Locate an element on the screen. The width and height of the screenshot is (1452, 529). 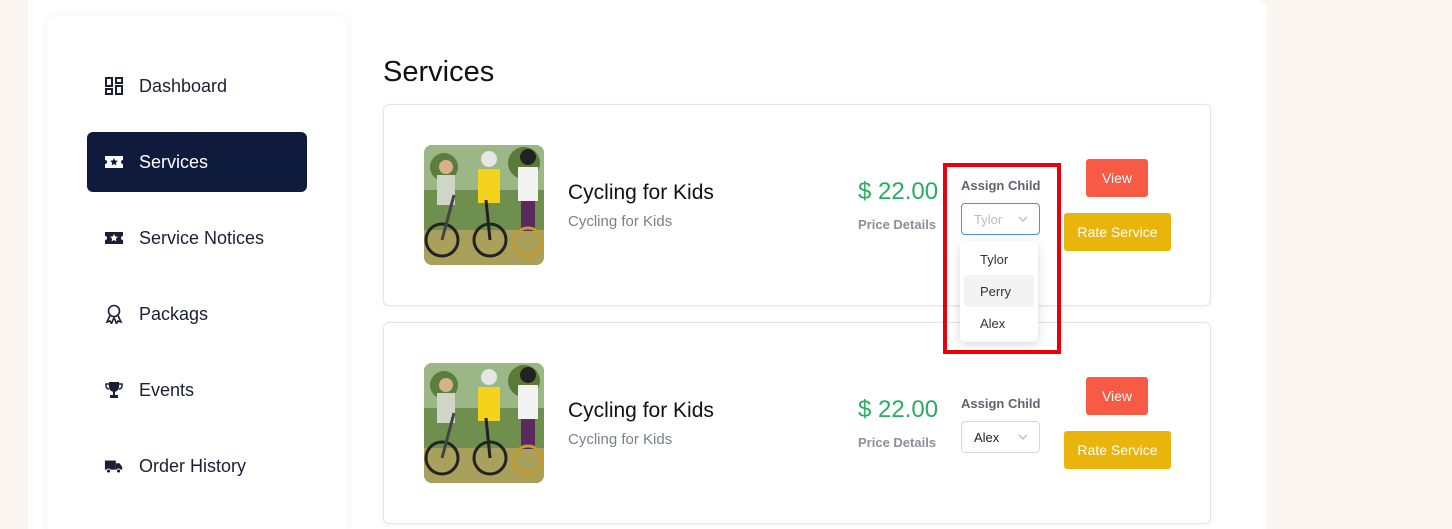
sidebar-item-label: Service Notices is located at coordinates (202, 237).